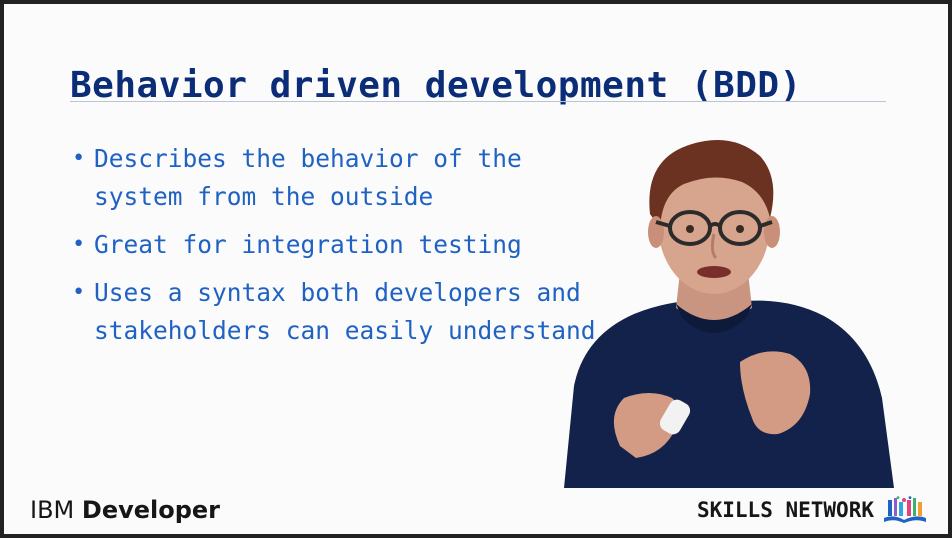 The width and height of the screenshot is (952, 538). What do you see at coordinates (905, 509) in the screenshot?
I see `skills-network-books-icon` at bounding box center [905, 509].